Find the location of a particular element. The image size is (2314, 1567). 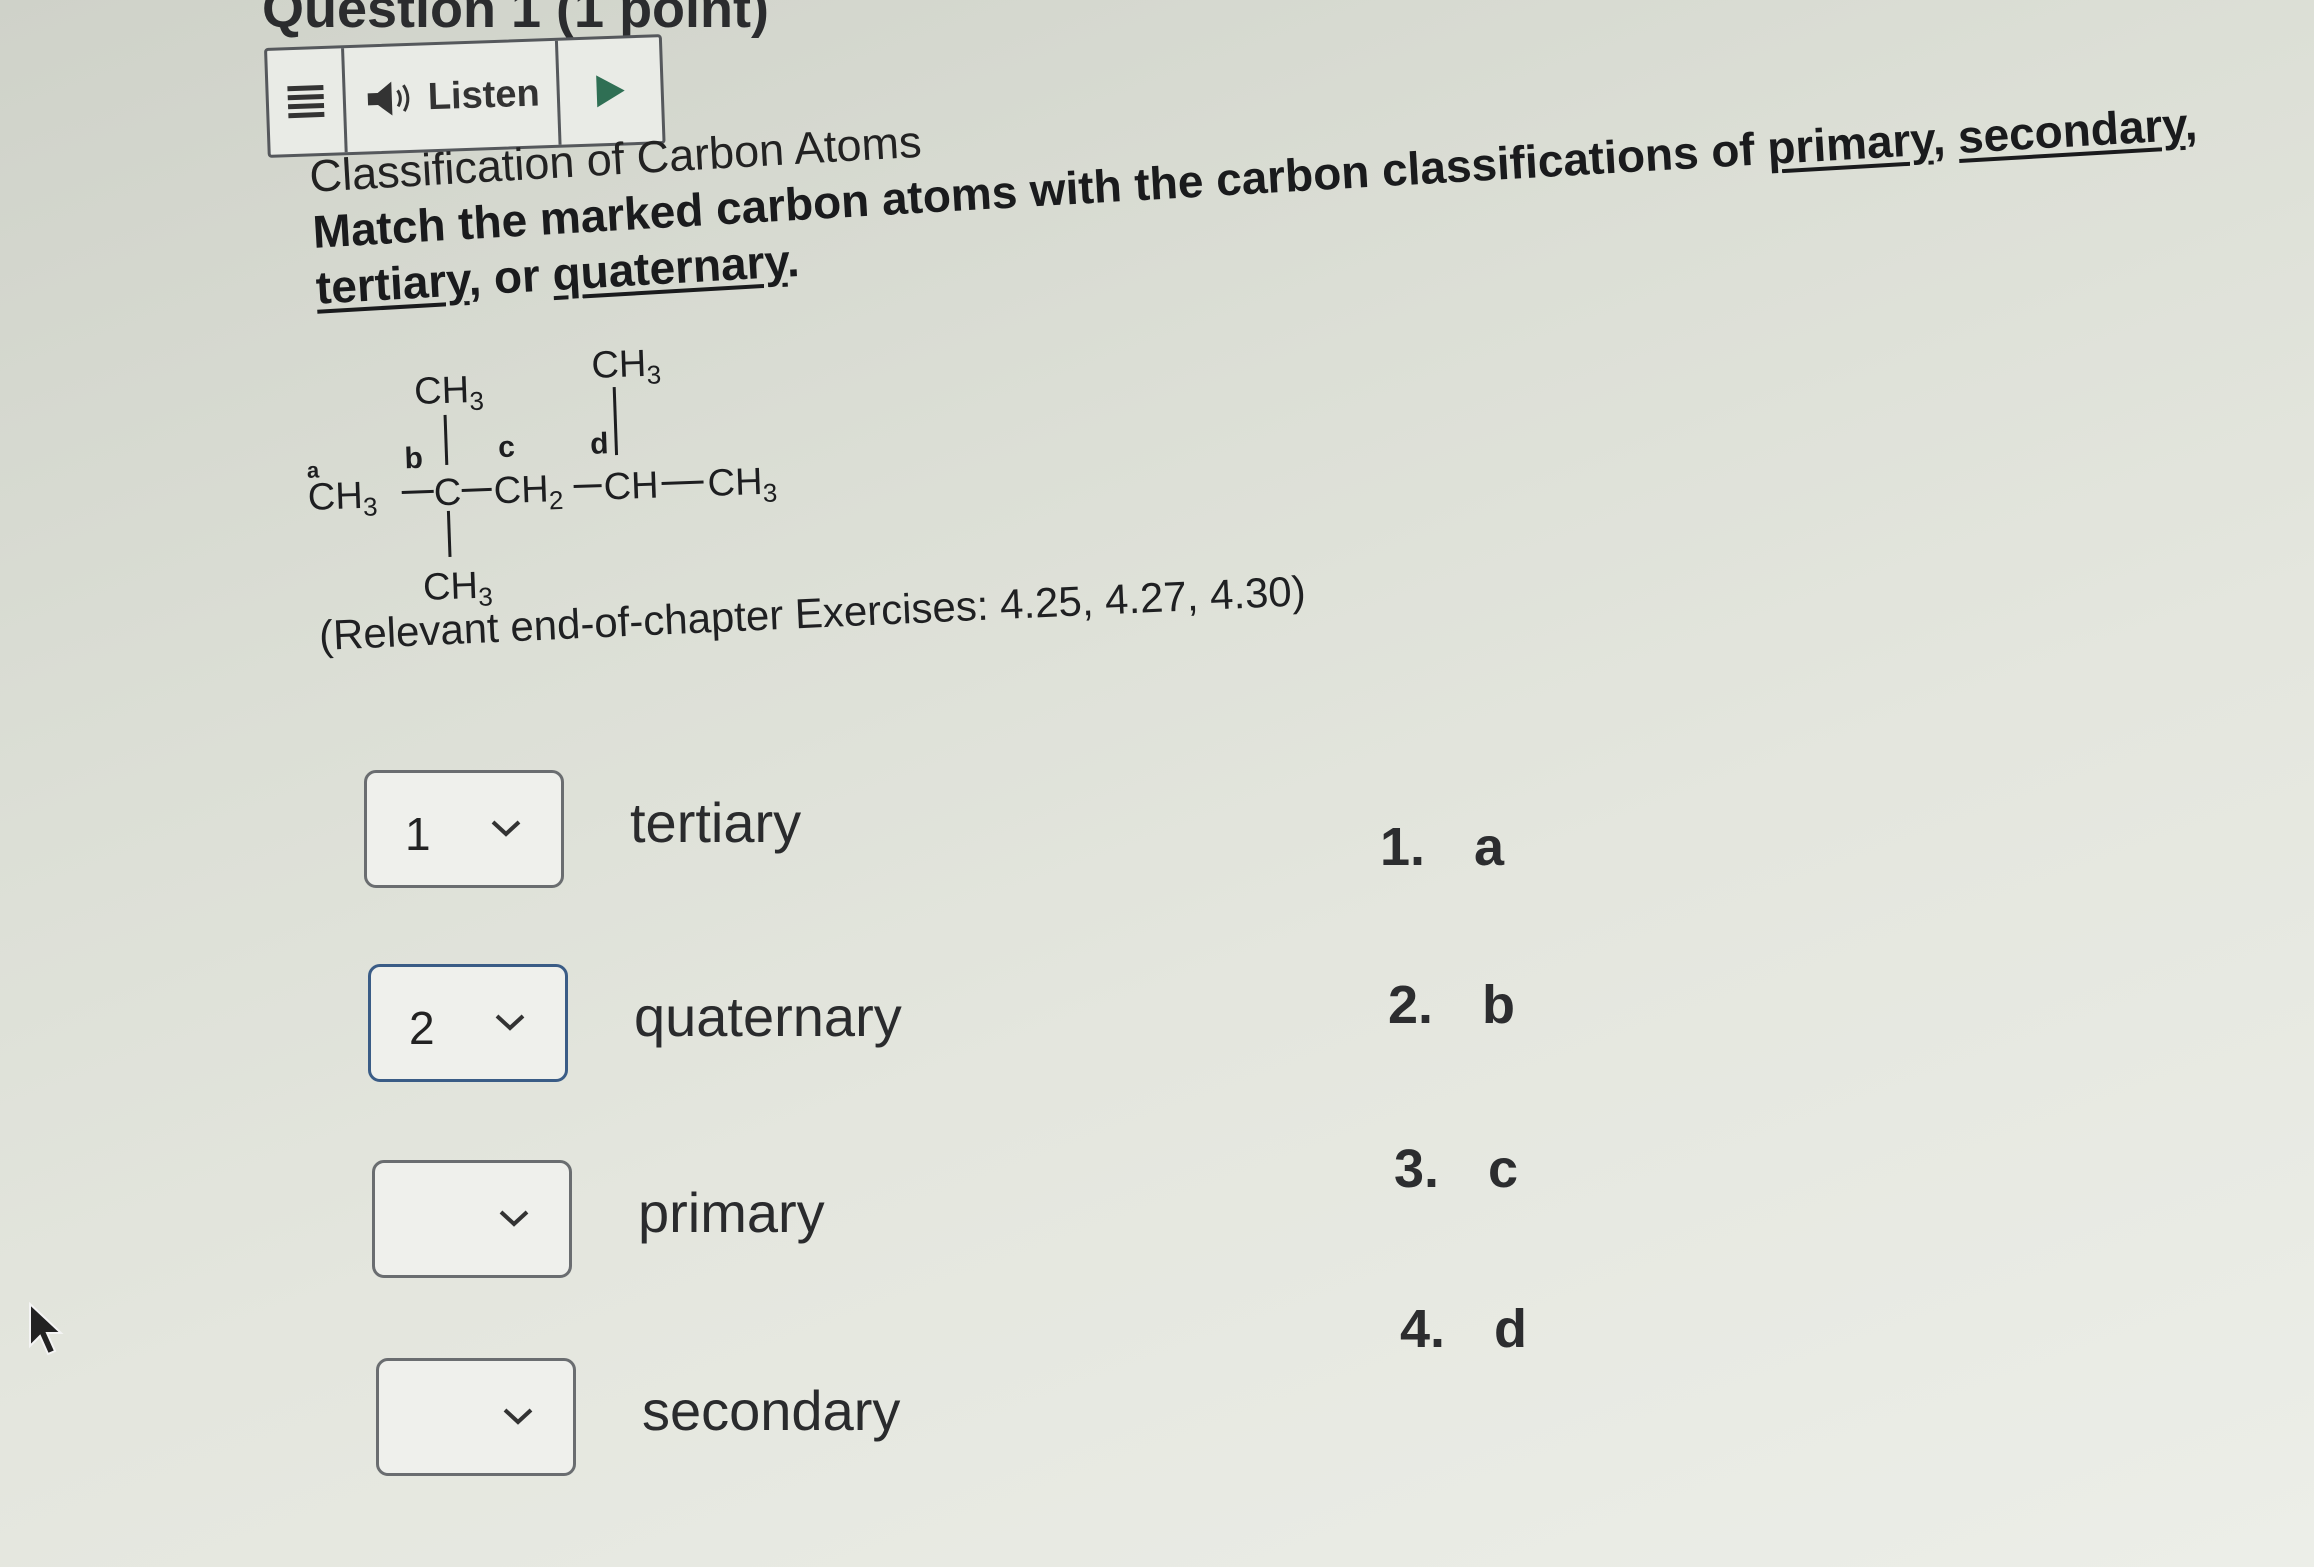

match-term: quaternary is located at coordinates (768, 1016).